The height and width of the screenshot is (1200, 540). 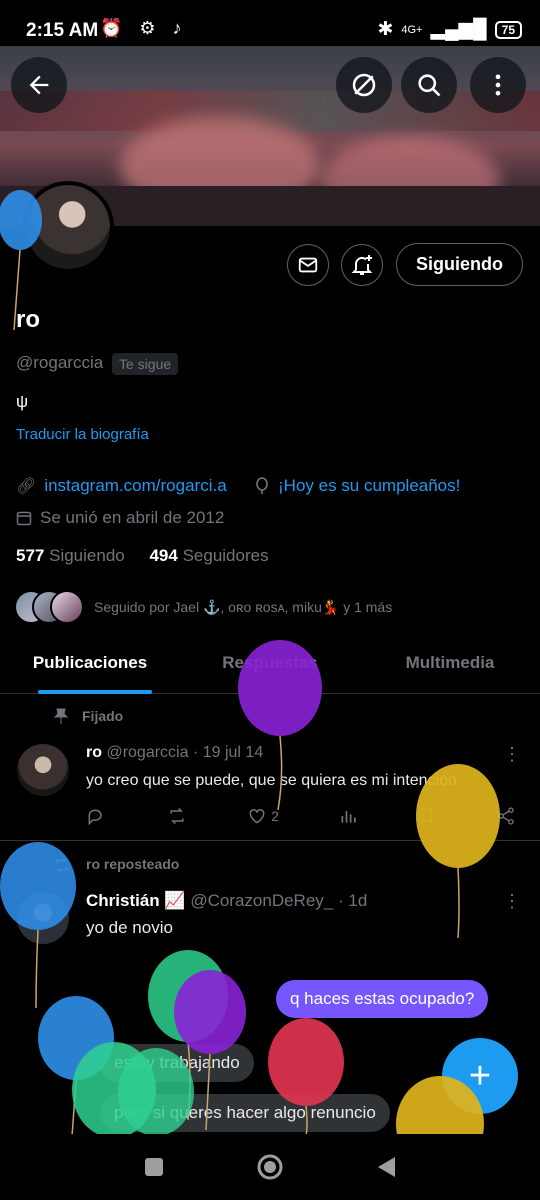 I want to click on grok-button, so click(x=364, y=85).